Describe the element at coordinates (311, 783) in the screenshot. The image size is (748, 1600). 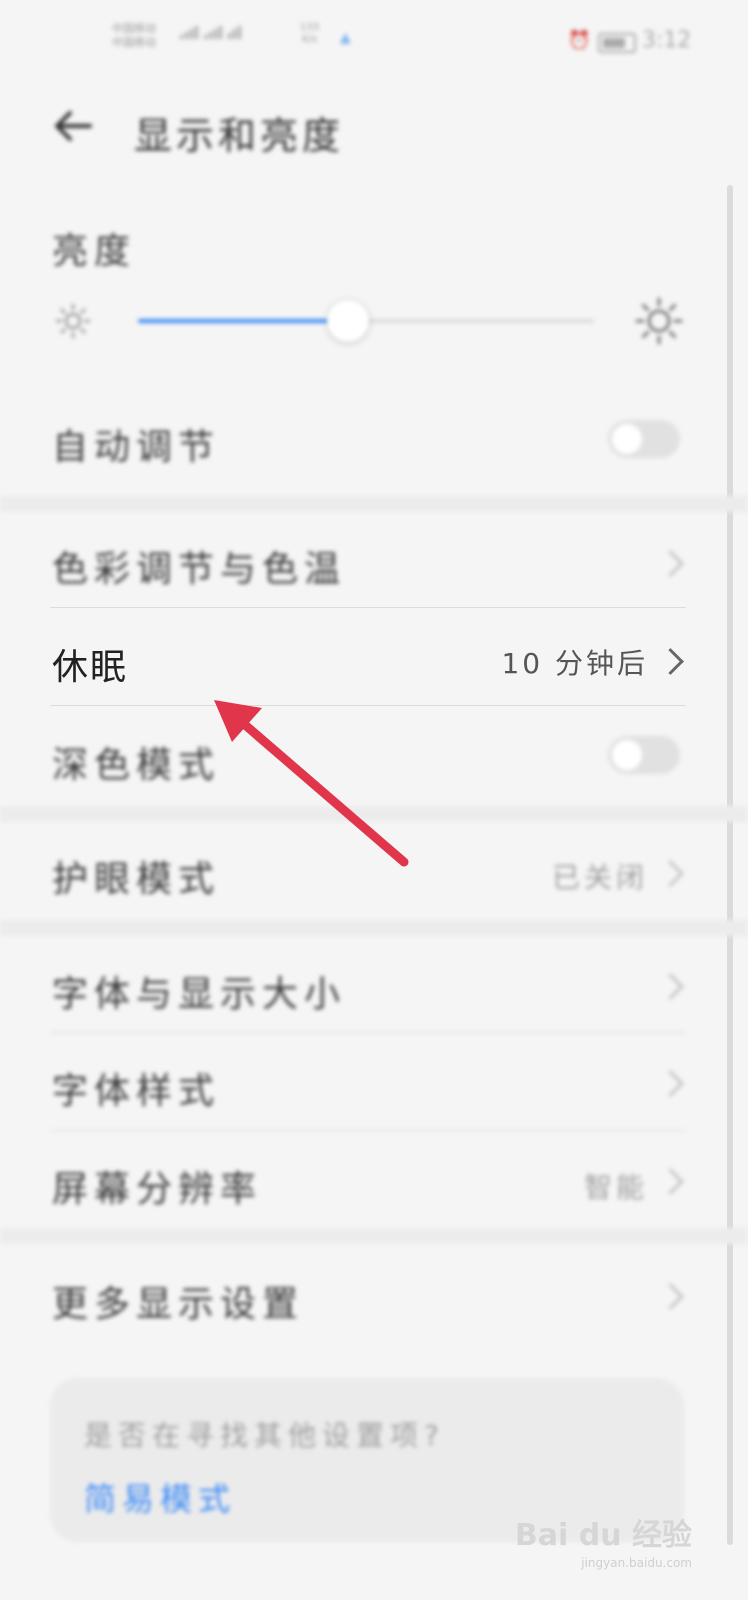
I see `annotation-arrow-icon` at that location.